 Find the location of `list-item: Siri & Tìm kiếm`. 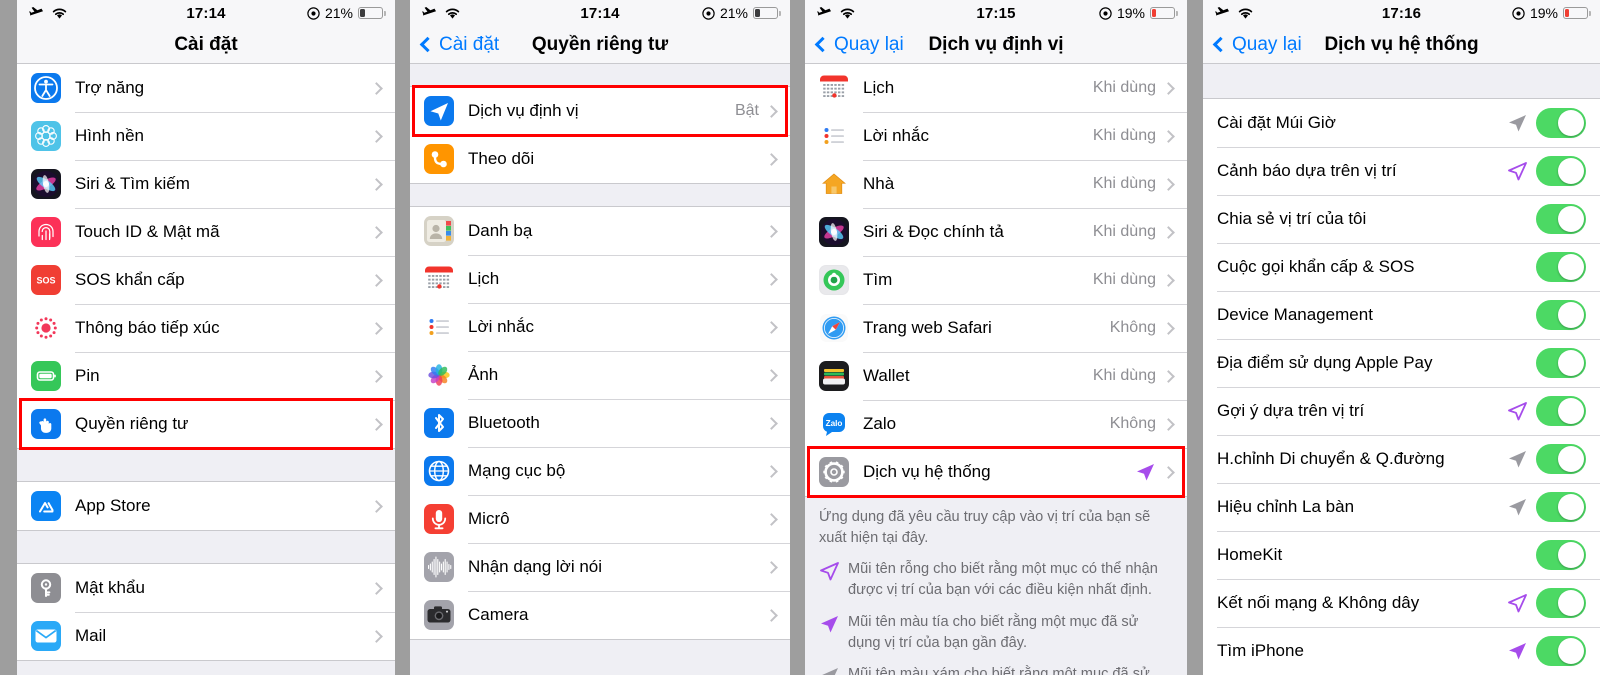

list-item: Siri & Tìm kiếm is located at coordinates (206, 184).